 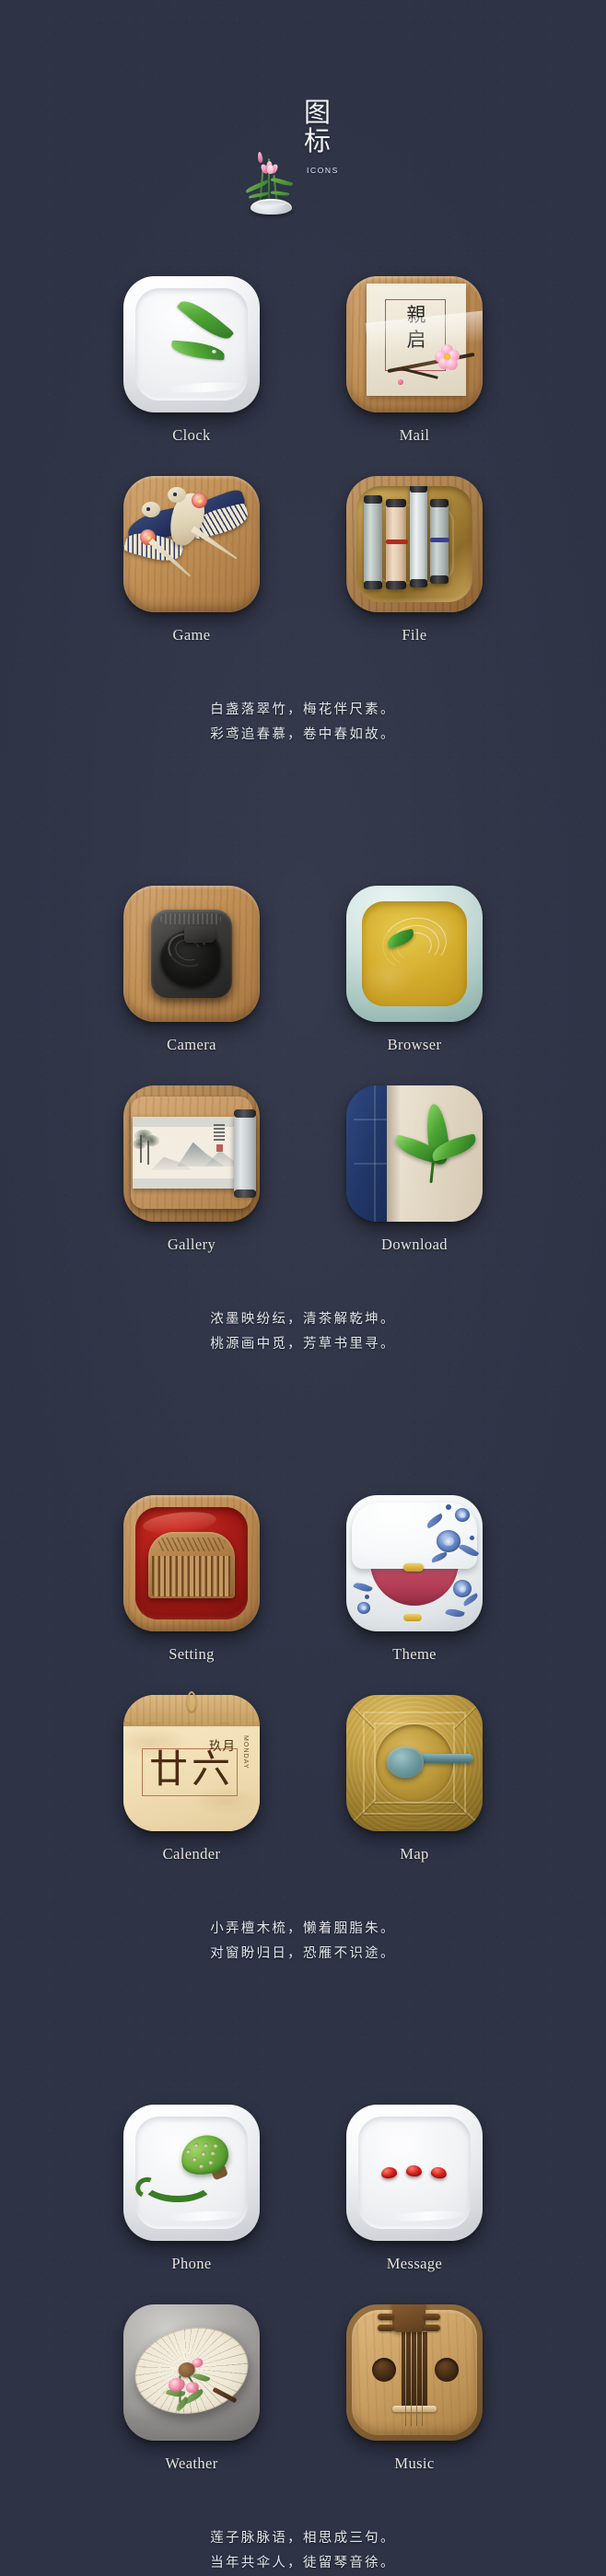 I want to click on app-icon-browser, so click(x=414, y=954).